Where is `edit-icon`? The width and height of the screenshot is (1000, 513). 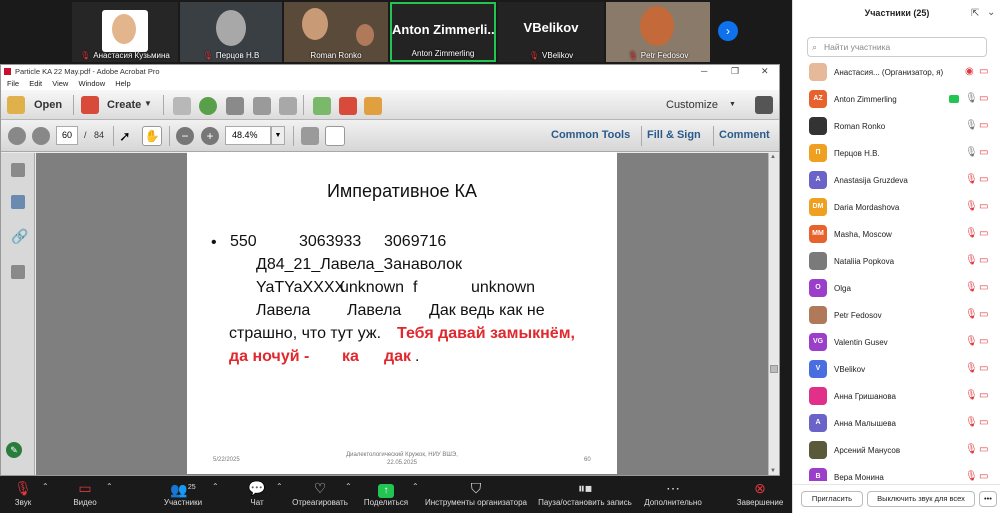
edit-icon is located at coordinates (262, 106).